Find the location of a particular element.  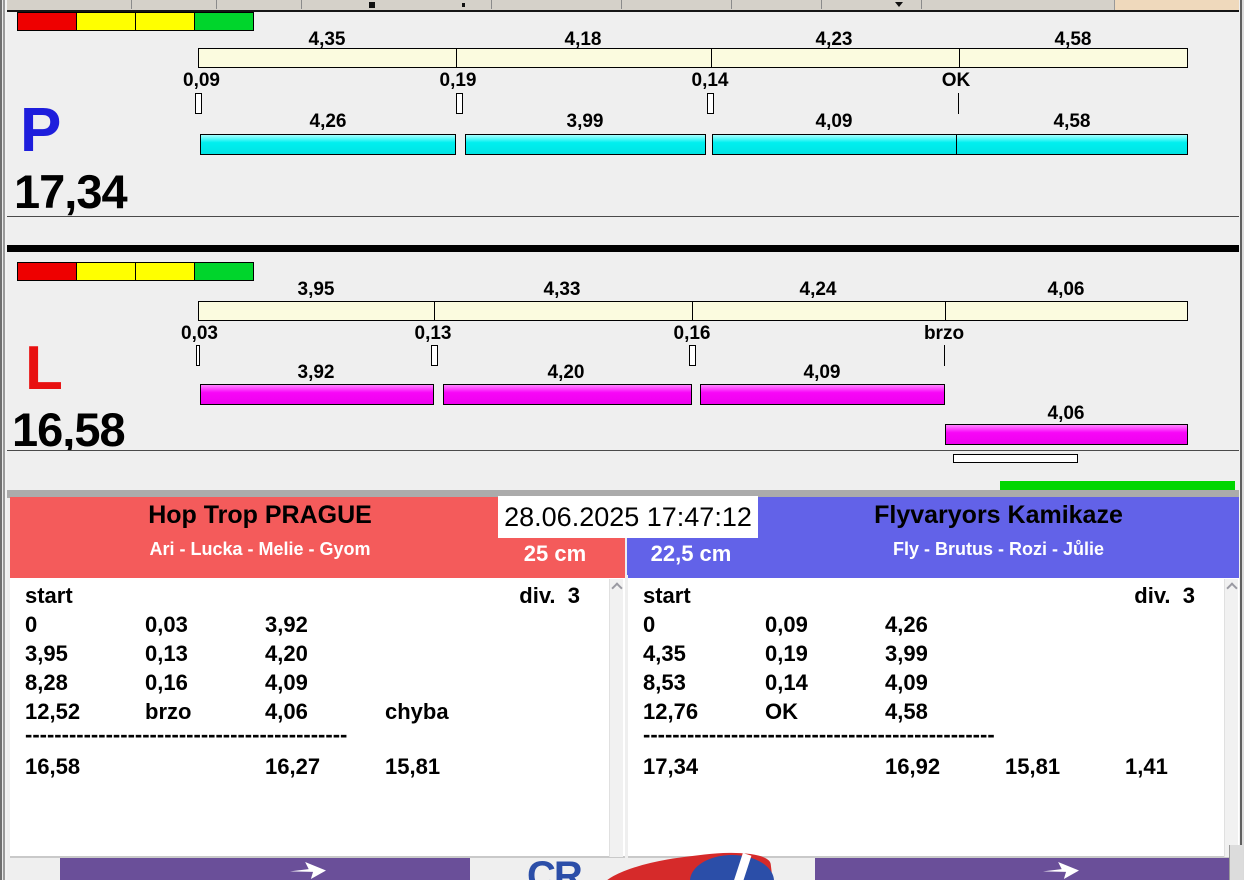

dog-time: 4,26 is located at coordinates (328, 121).